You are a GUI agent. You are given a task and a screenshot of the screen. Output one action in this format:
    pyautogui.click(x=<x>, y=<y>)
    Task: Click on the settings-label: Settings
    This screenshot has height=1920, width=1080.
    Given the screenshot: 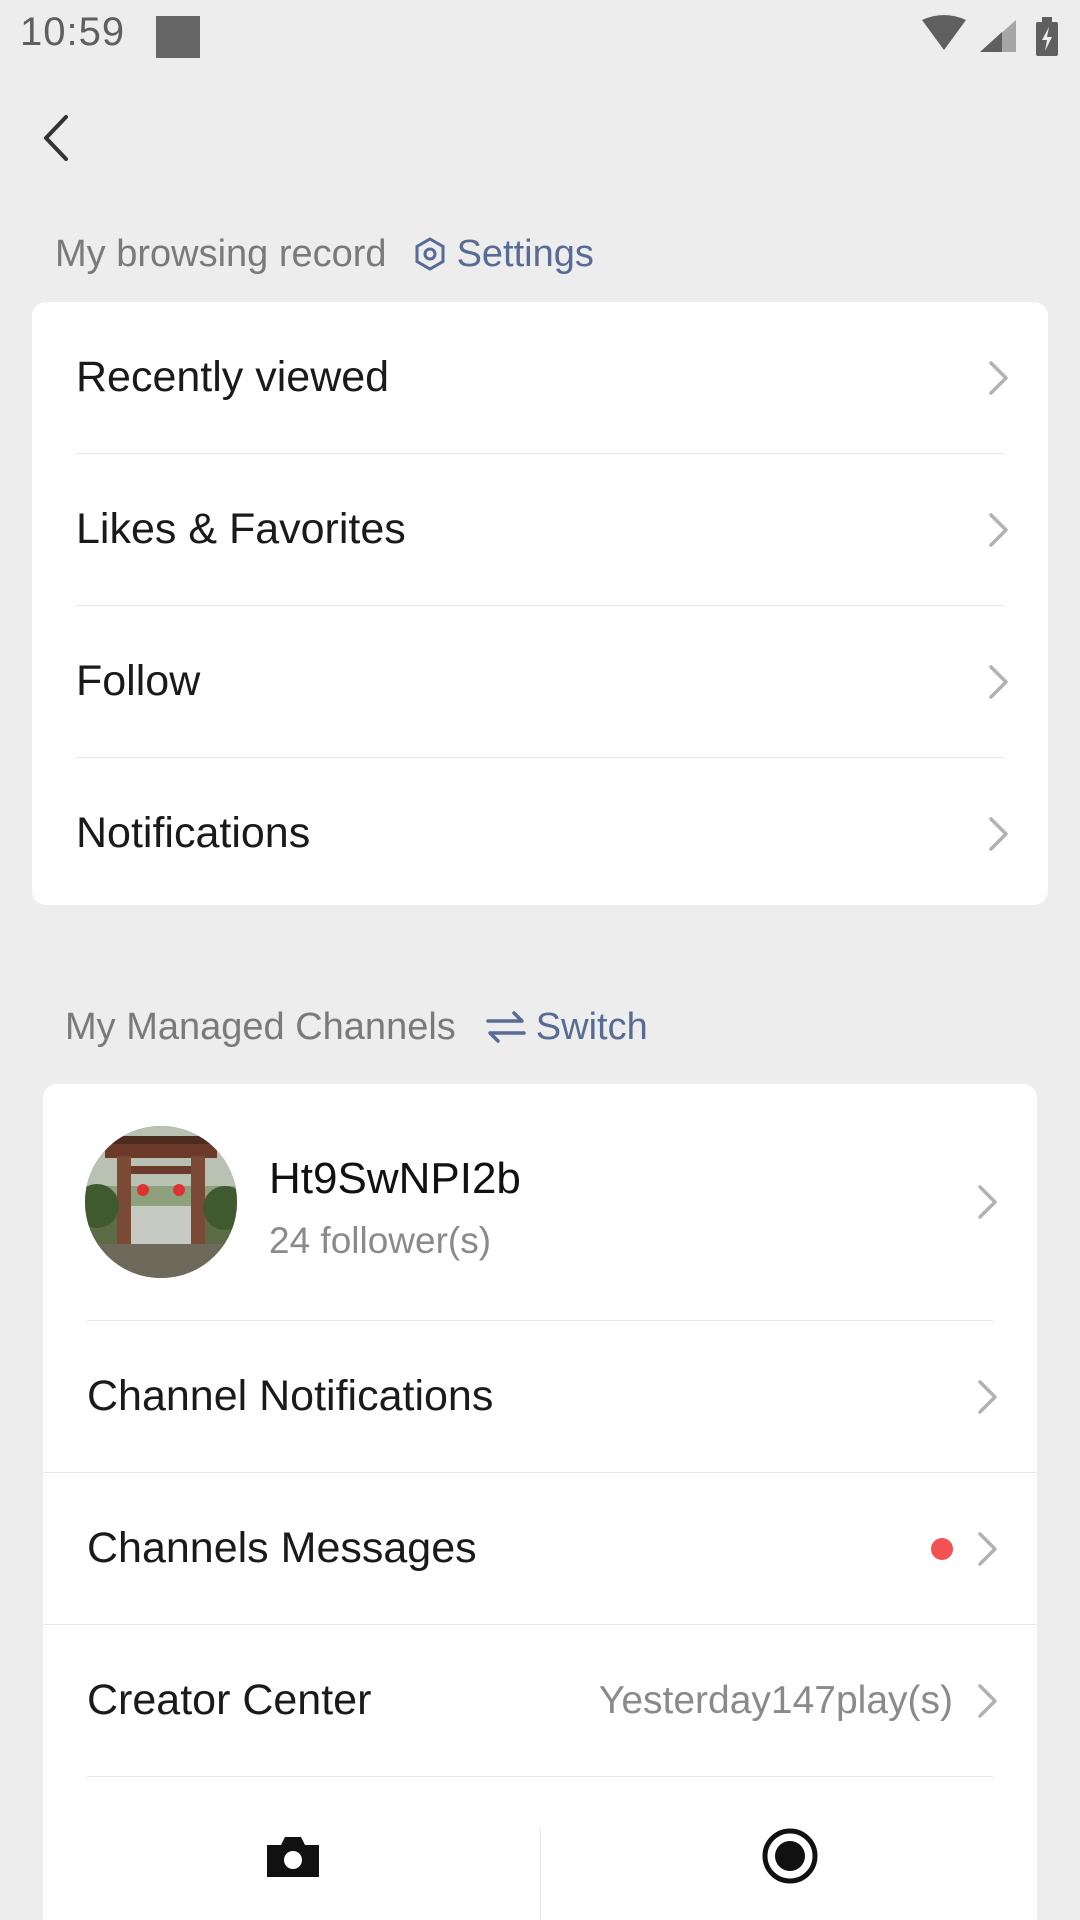 What is the action you would take?
    pyautogui.click(x=525, y=253)
    